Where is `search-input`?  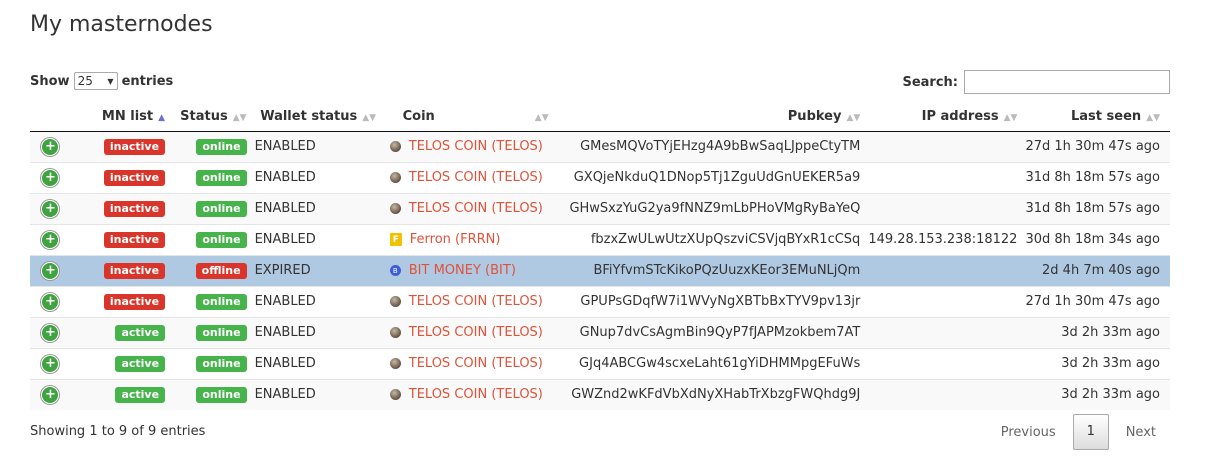
search-input is located at coordinates (1067, 82).